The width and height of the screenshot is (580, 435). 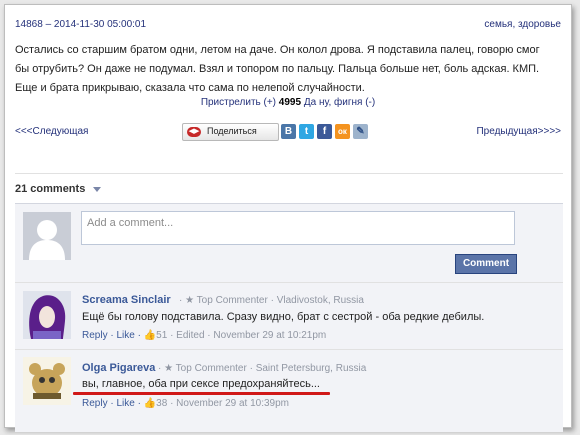 I want to click on comments-count: 21 comments, so click(x=50, y=189).